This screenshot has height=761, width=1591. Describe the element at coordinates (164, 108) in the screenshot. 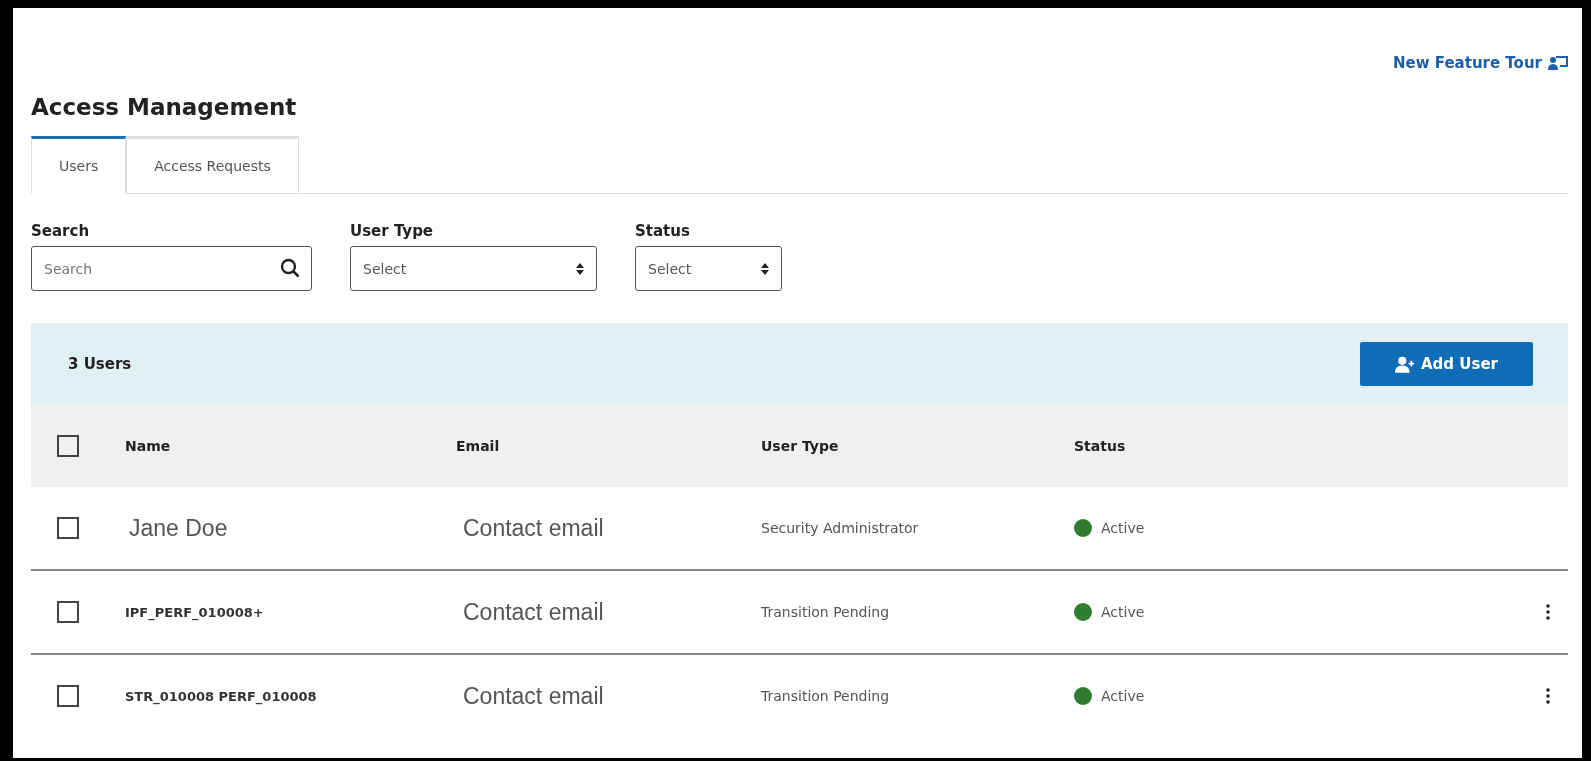

I see `page-title: Access Management` at that location.